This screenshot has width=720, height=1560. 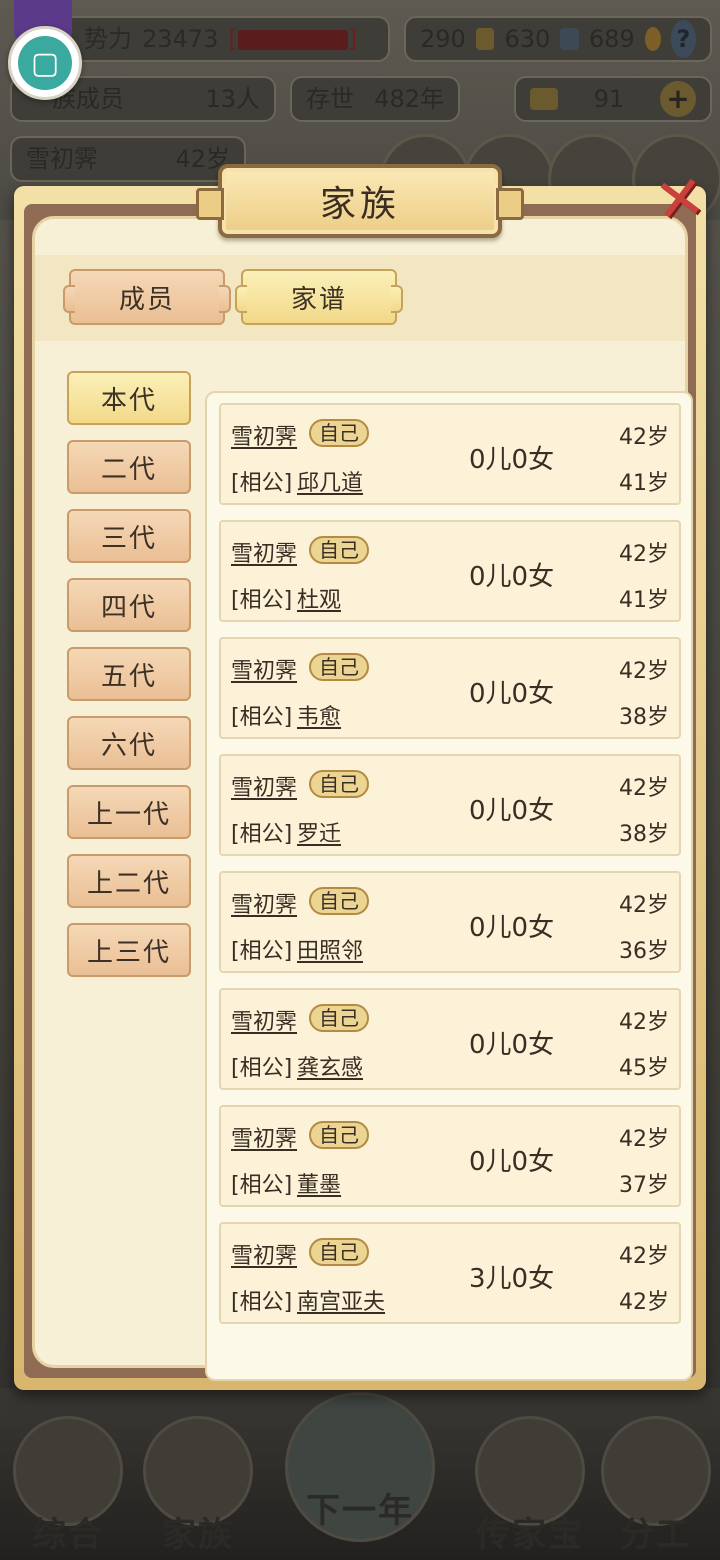 I want to click on spouse-name-link: 龚玄感, so click(x=330, y=1066).